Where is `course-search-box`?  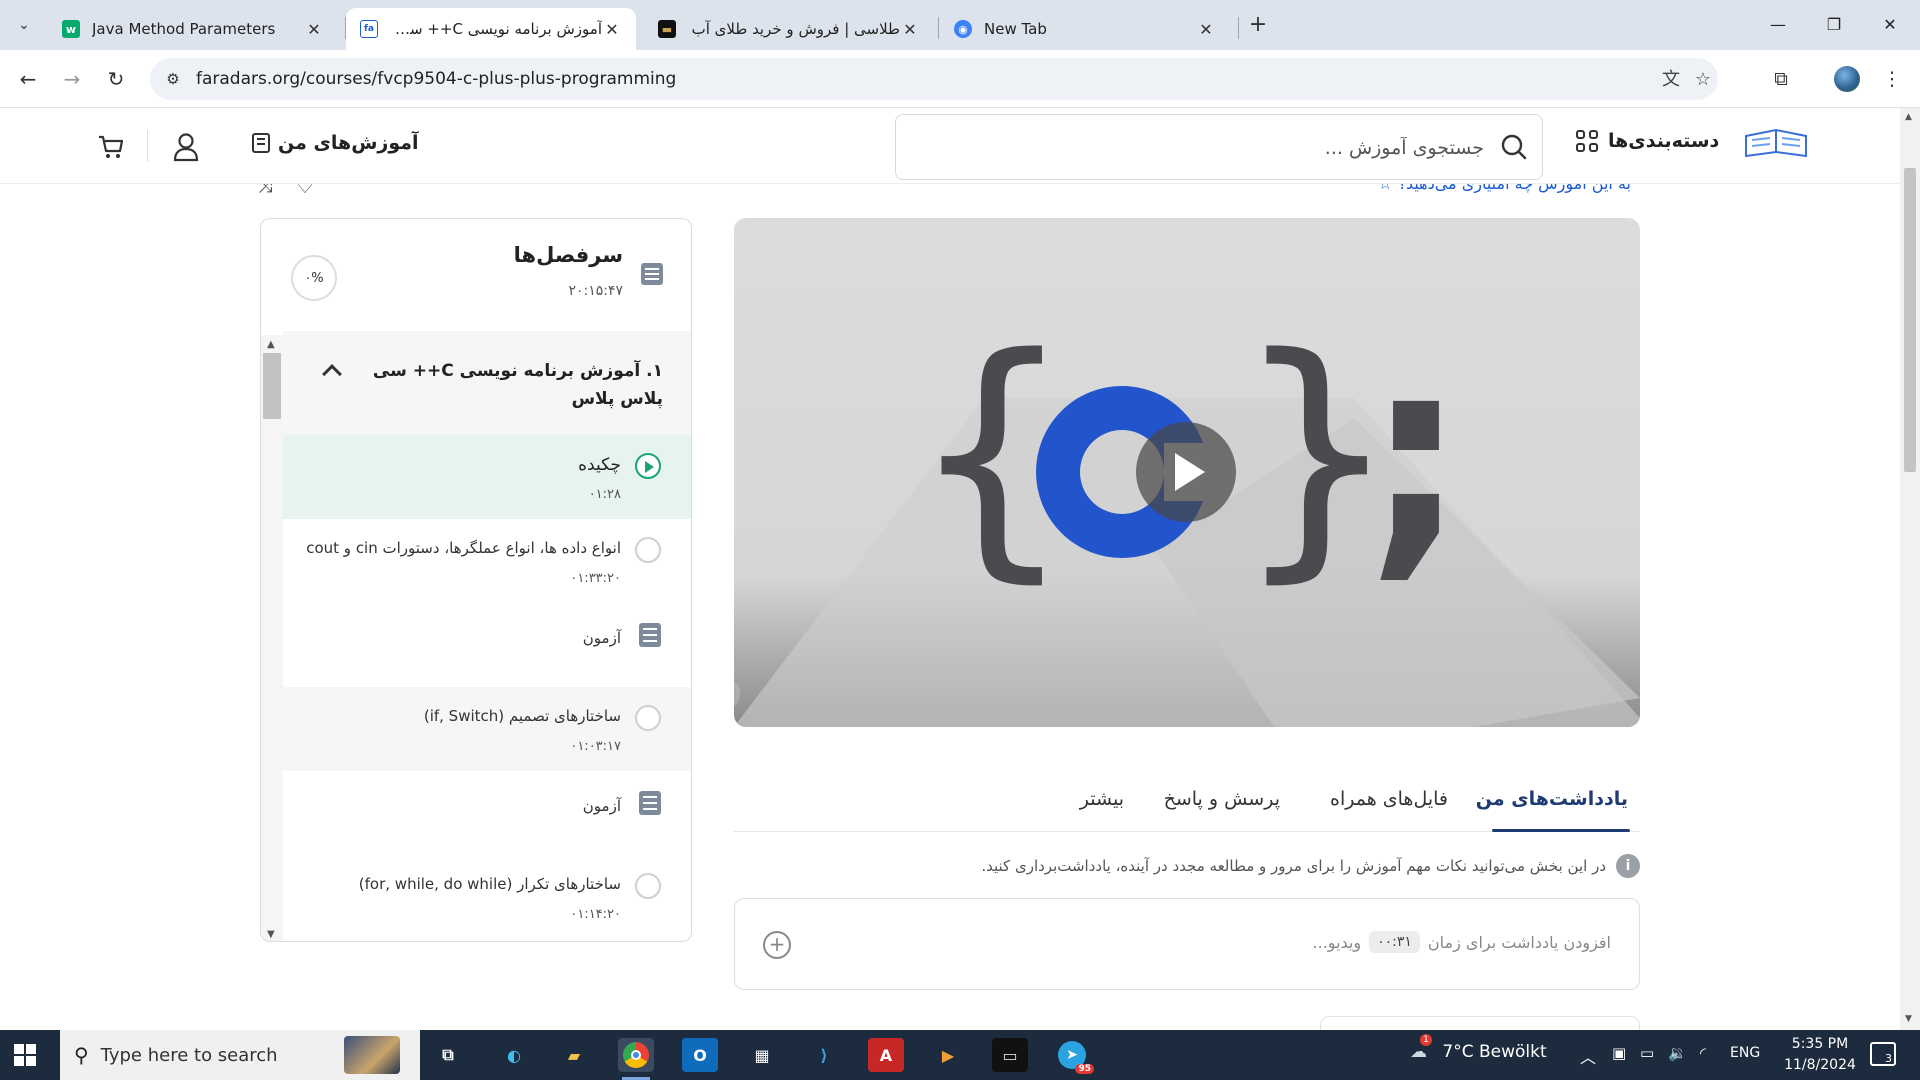
course-search-box is located at coordinates (1219, 147).